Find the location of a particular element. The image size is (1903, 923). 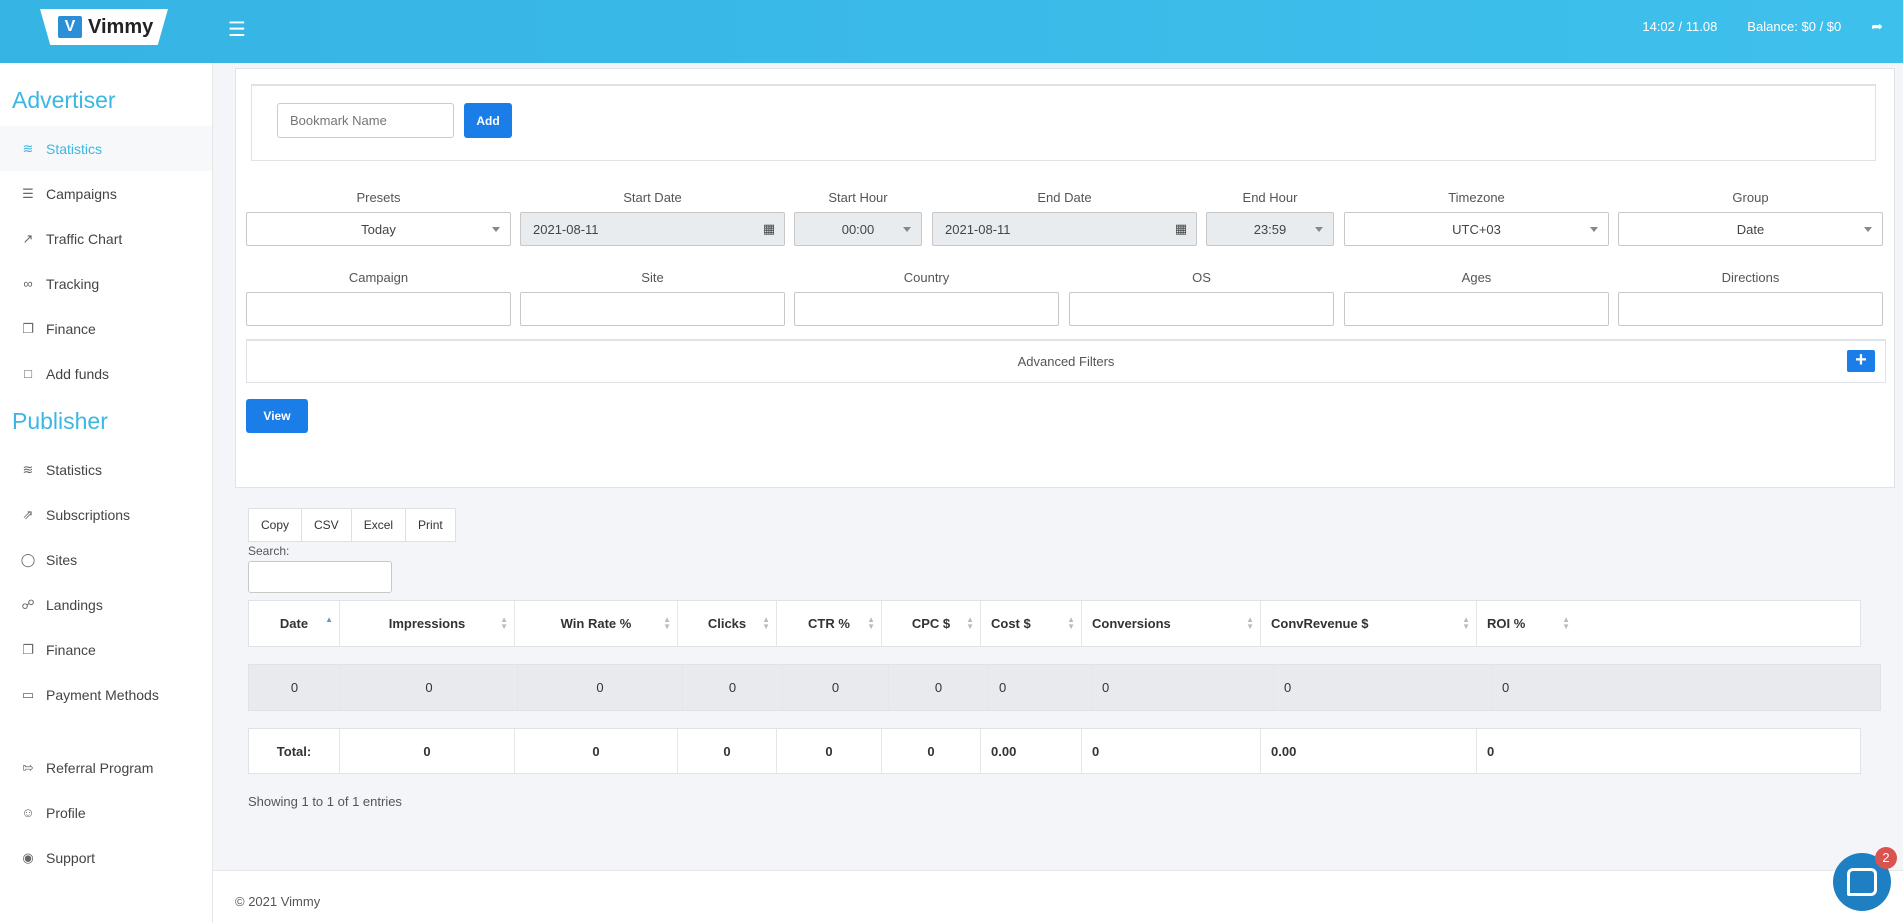

country-multiselect is located at coordinates (926, 309).